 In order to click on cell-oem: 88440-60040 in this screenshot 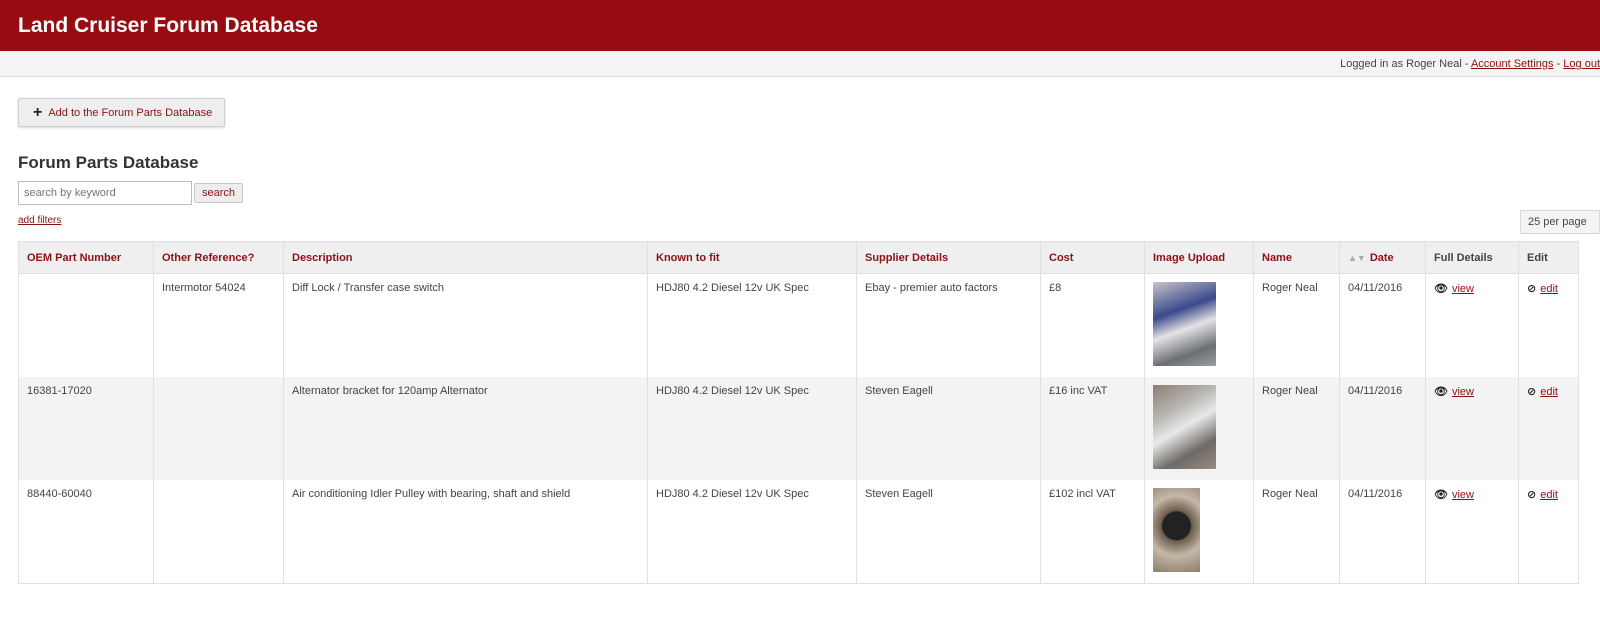, I will do `click(86, 532)`.